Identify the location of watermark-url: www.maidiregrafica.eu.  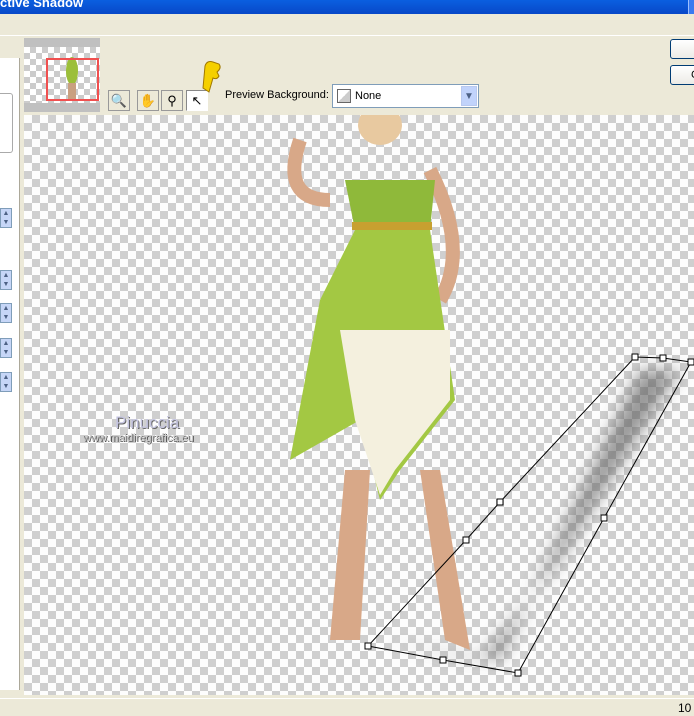
(138, 438).